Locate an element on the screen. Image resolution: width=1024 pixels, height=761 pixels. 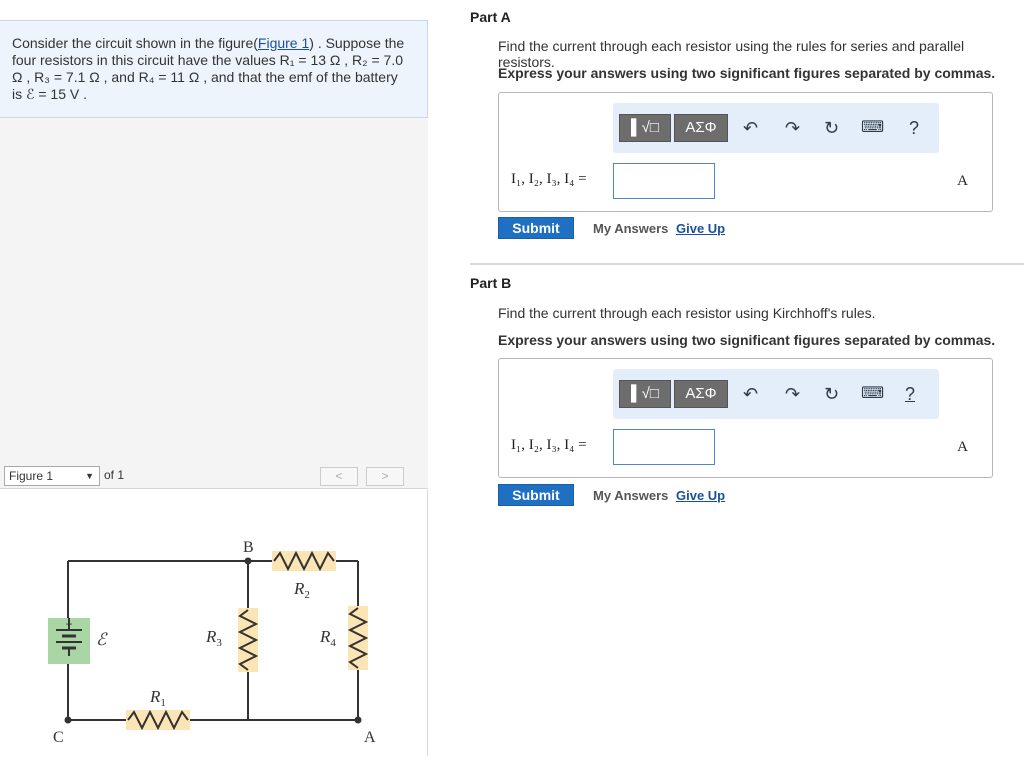
figure-panel: + ℰ R1 R2 R3 R4 B C A is located at coordinates (214, 623).